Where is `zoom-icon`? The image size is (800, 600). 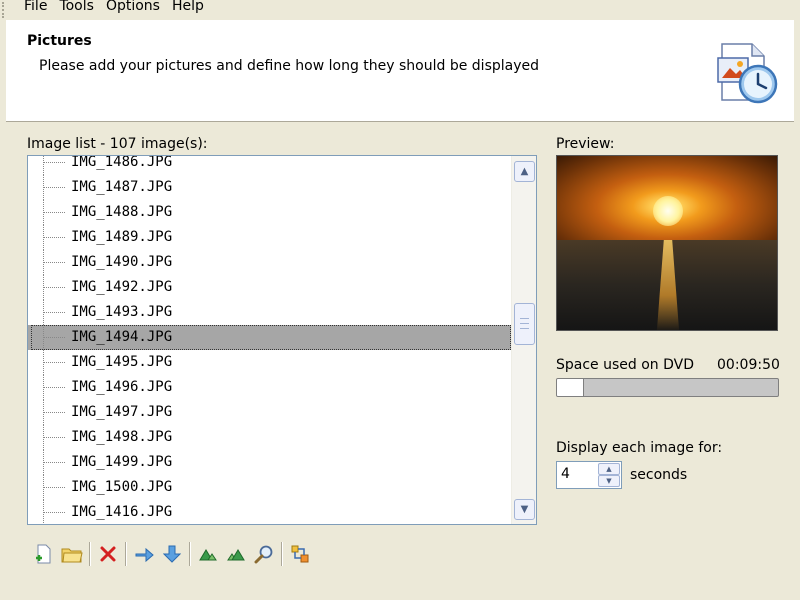
zoom-icon is located at coordinates (264, 554).